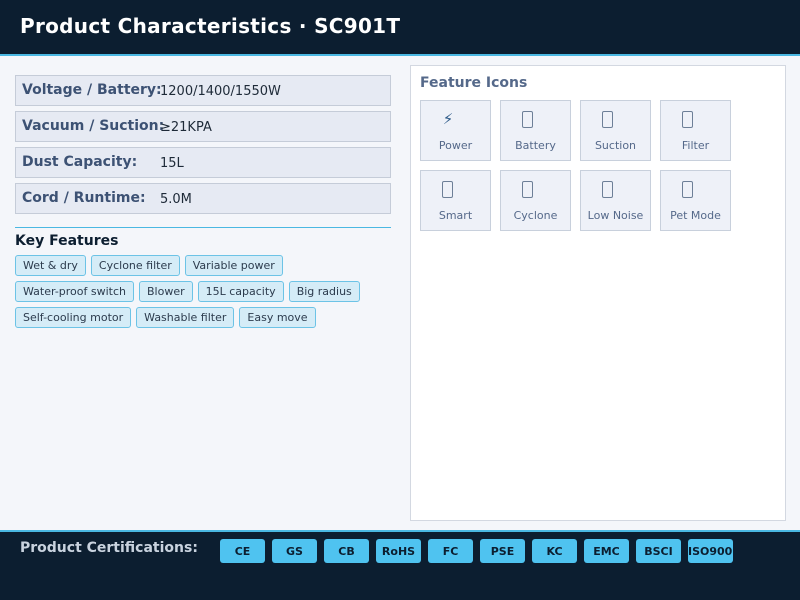 The height and width of the screenshot is (600, 800). What do you see at coordinates (186, 127) in the screenshot?
I see `spec-value: ≥21KPA` at bounding box center [186, 127].